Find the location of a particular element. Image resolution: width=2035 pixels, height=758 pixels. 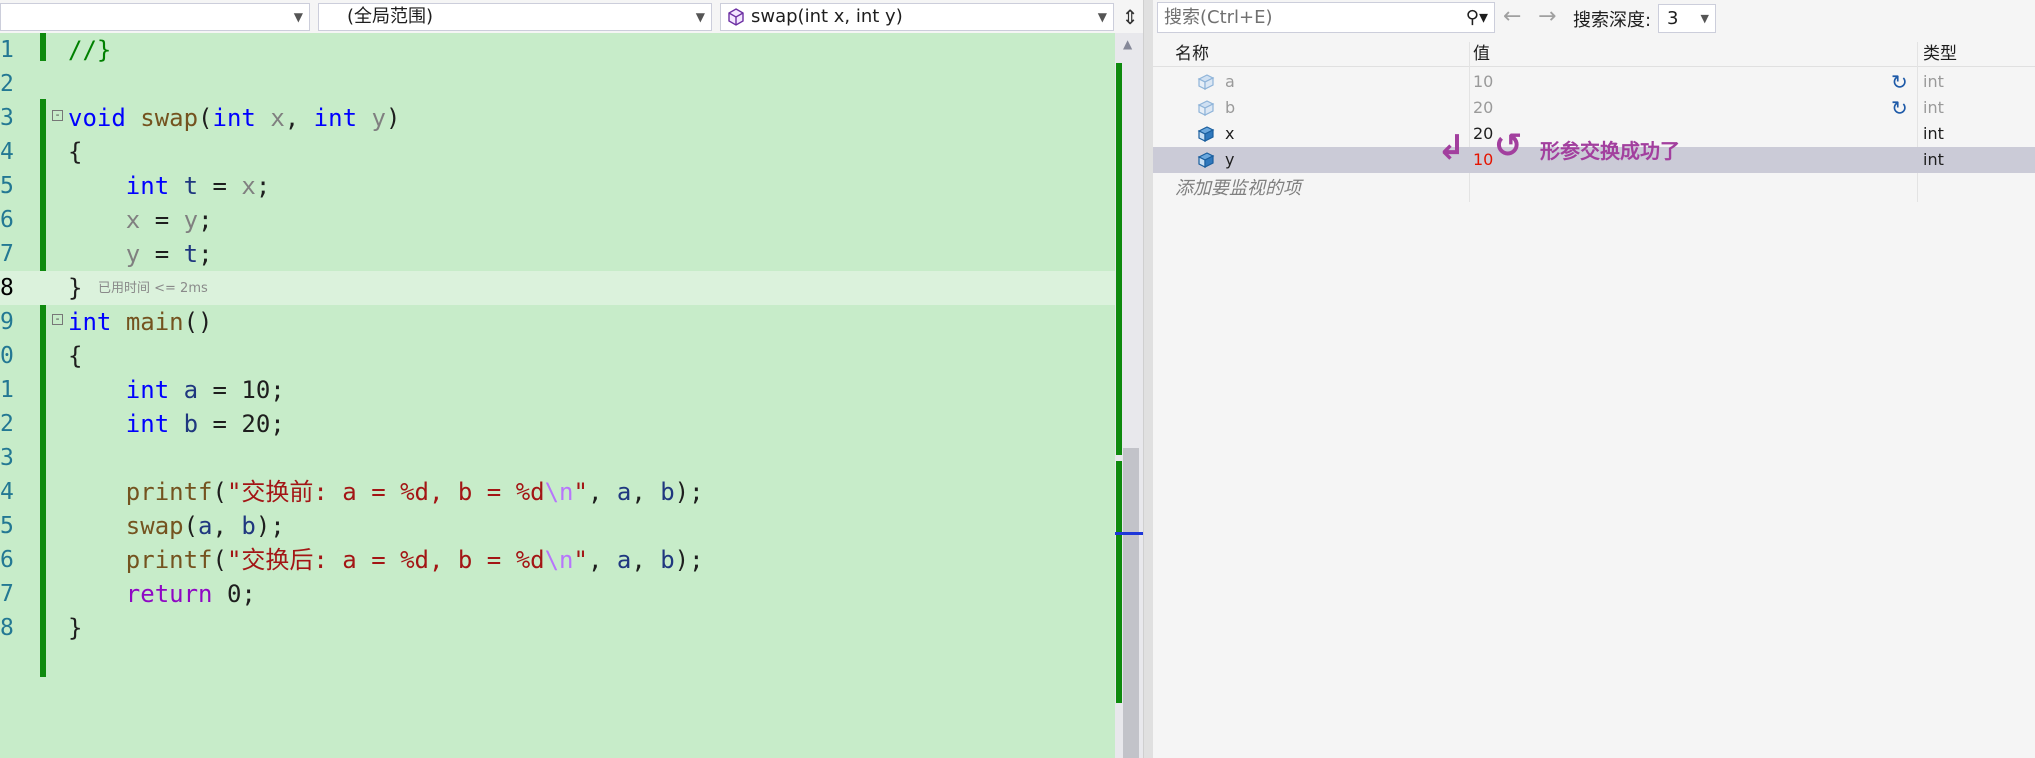

code-text: swap(a, b); is located at coordinates (205, 526).